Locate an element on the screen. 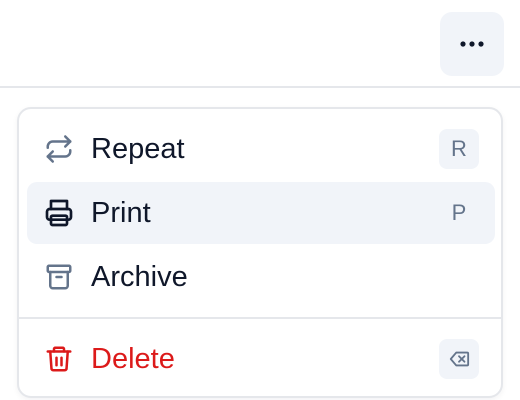 The width and height of the screenshot is (520, 400). menu-item-print: Print P is located at coordinates (261, 213).